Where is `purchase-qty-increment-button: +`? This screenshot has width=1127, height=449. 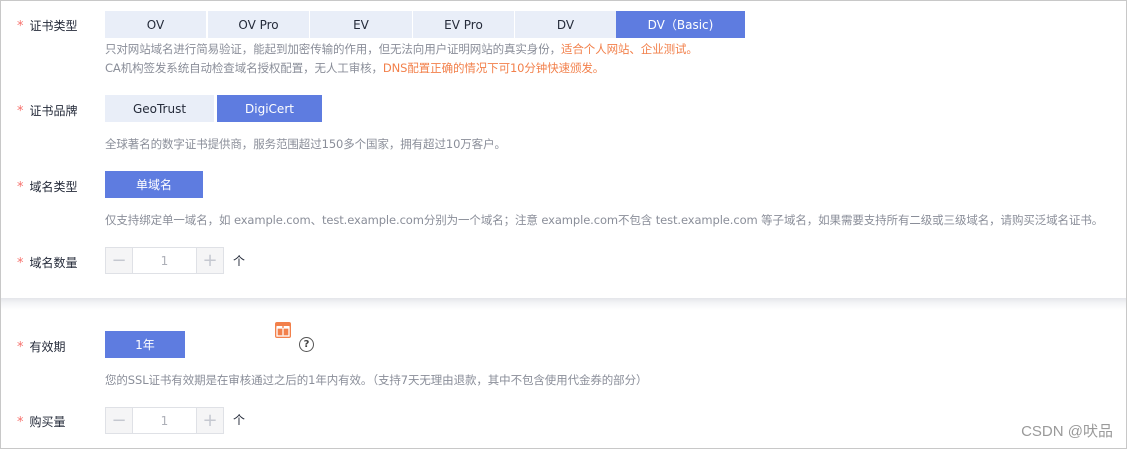
purchase-qty-increment-button: + is located at coordinates (209, 420).